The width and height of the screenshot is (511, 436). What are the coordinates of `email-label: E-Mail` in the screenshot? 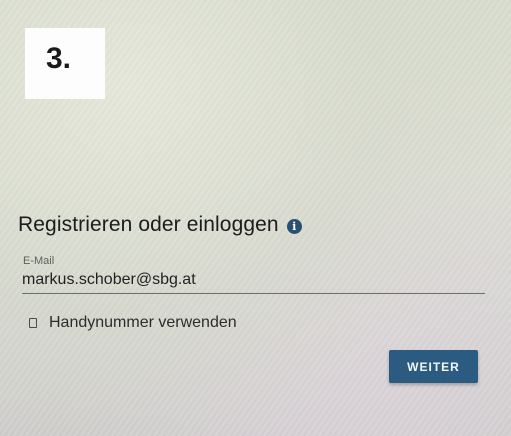 It's located at (39, 261).